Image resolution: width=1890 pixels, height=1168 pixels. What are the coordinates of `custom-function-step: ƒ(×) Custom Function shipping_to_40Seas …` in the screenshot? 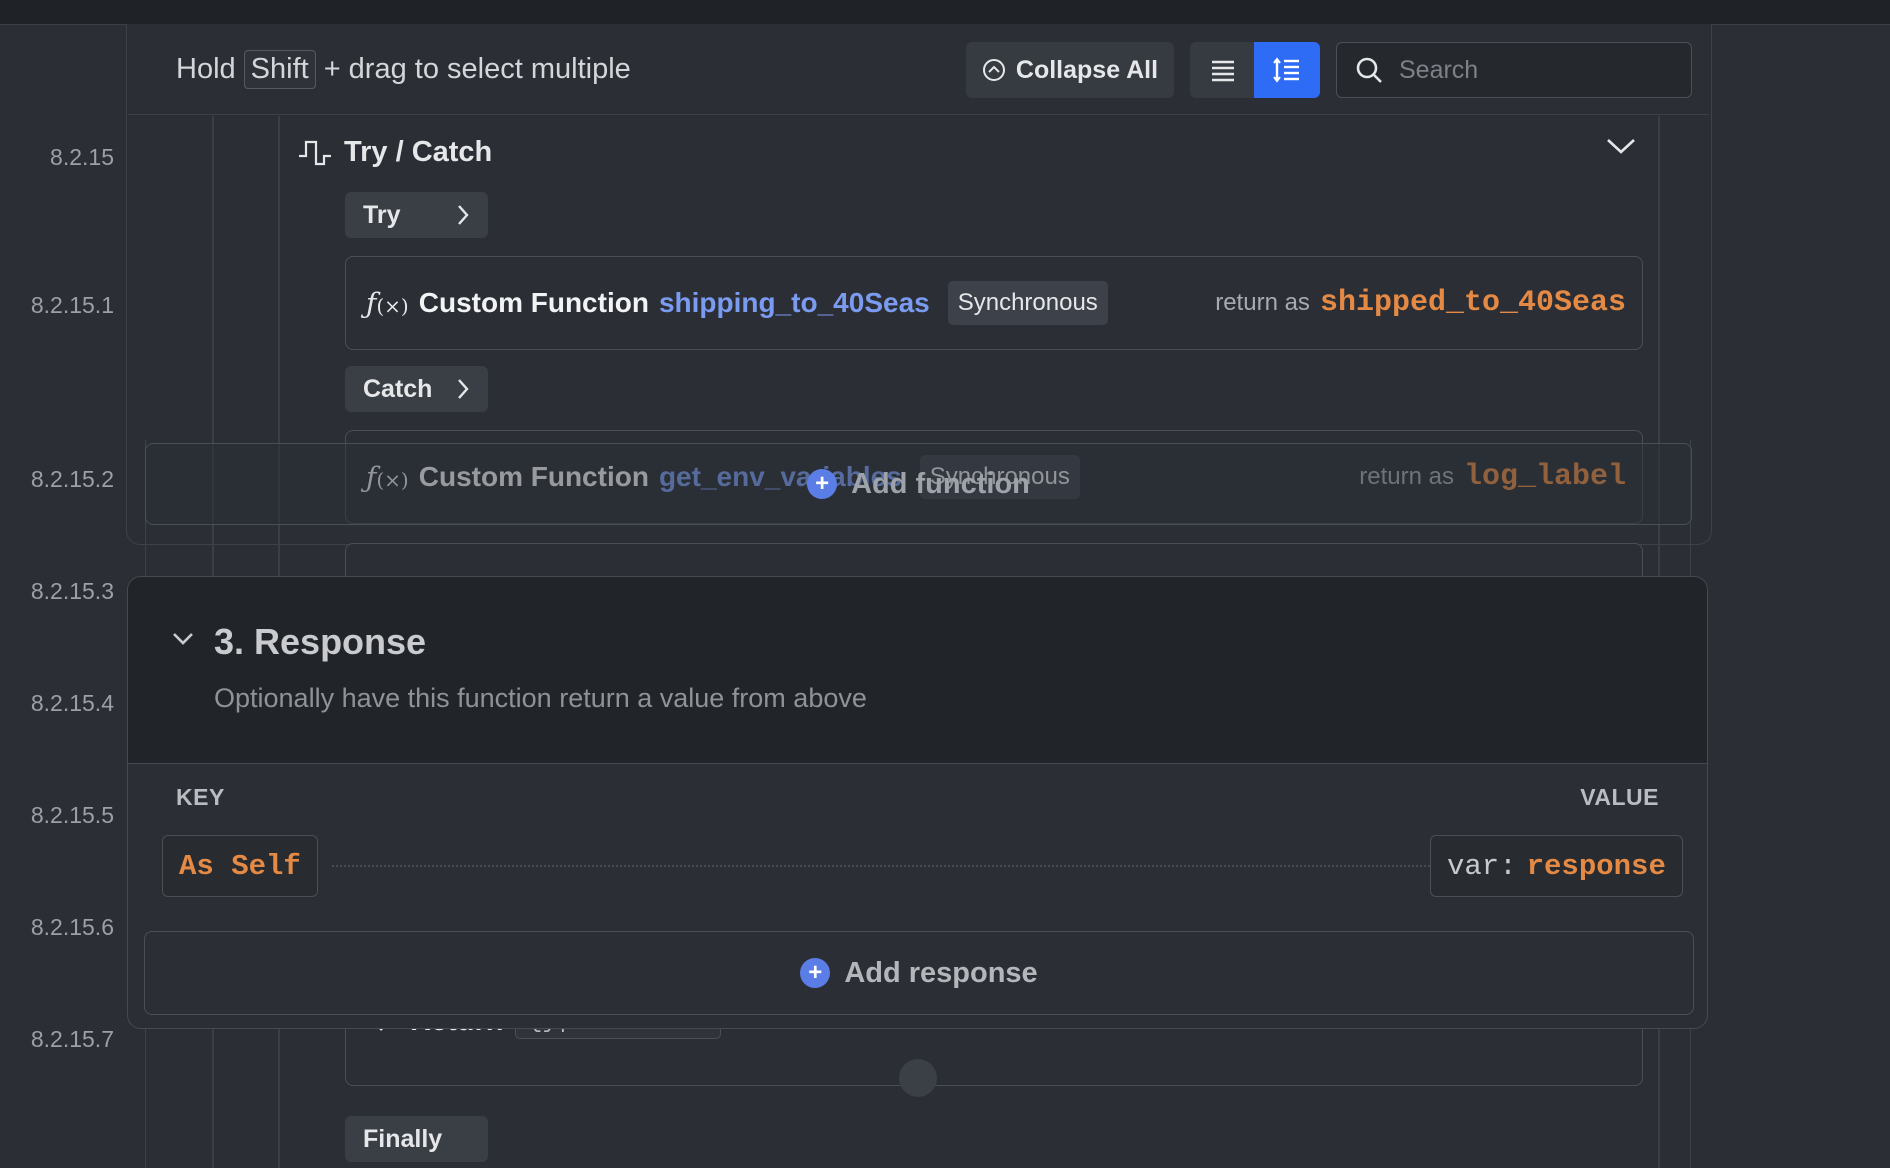 It's located at (994, 303).